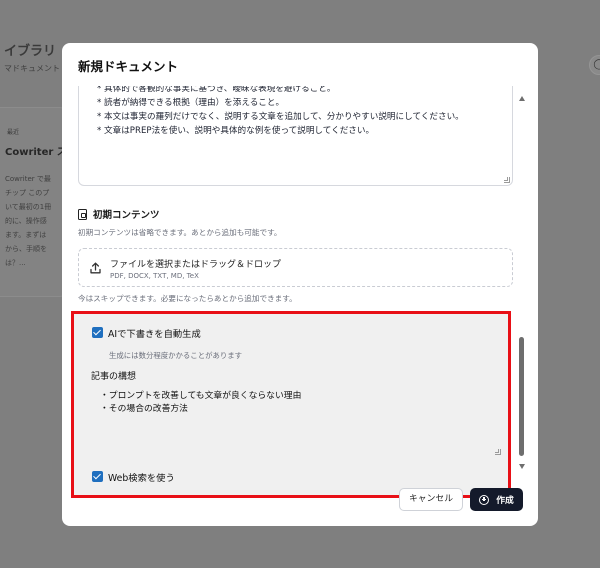 This screenshot has height=568, width=600. What do you see at coordinates (141, 477) in the screenshot?
I see `web-search-label: Web検索を使う` at bounding box center [141, 477].